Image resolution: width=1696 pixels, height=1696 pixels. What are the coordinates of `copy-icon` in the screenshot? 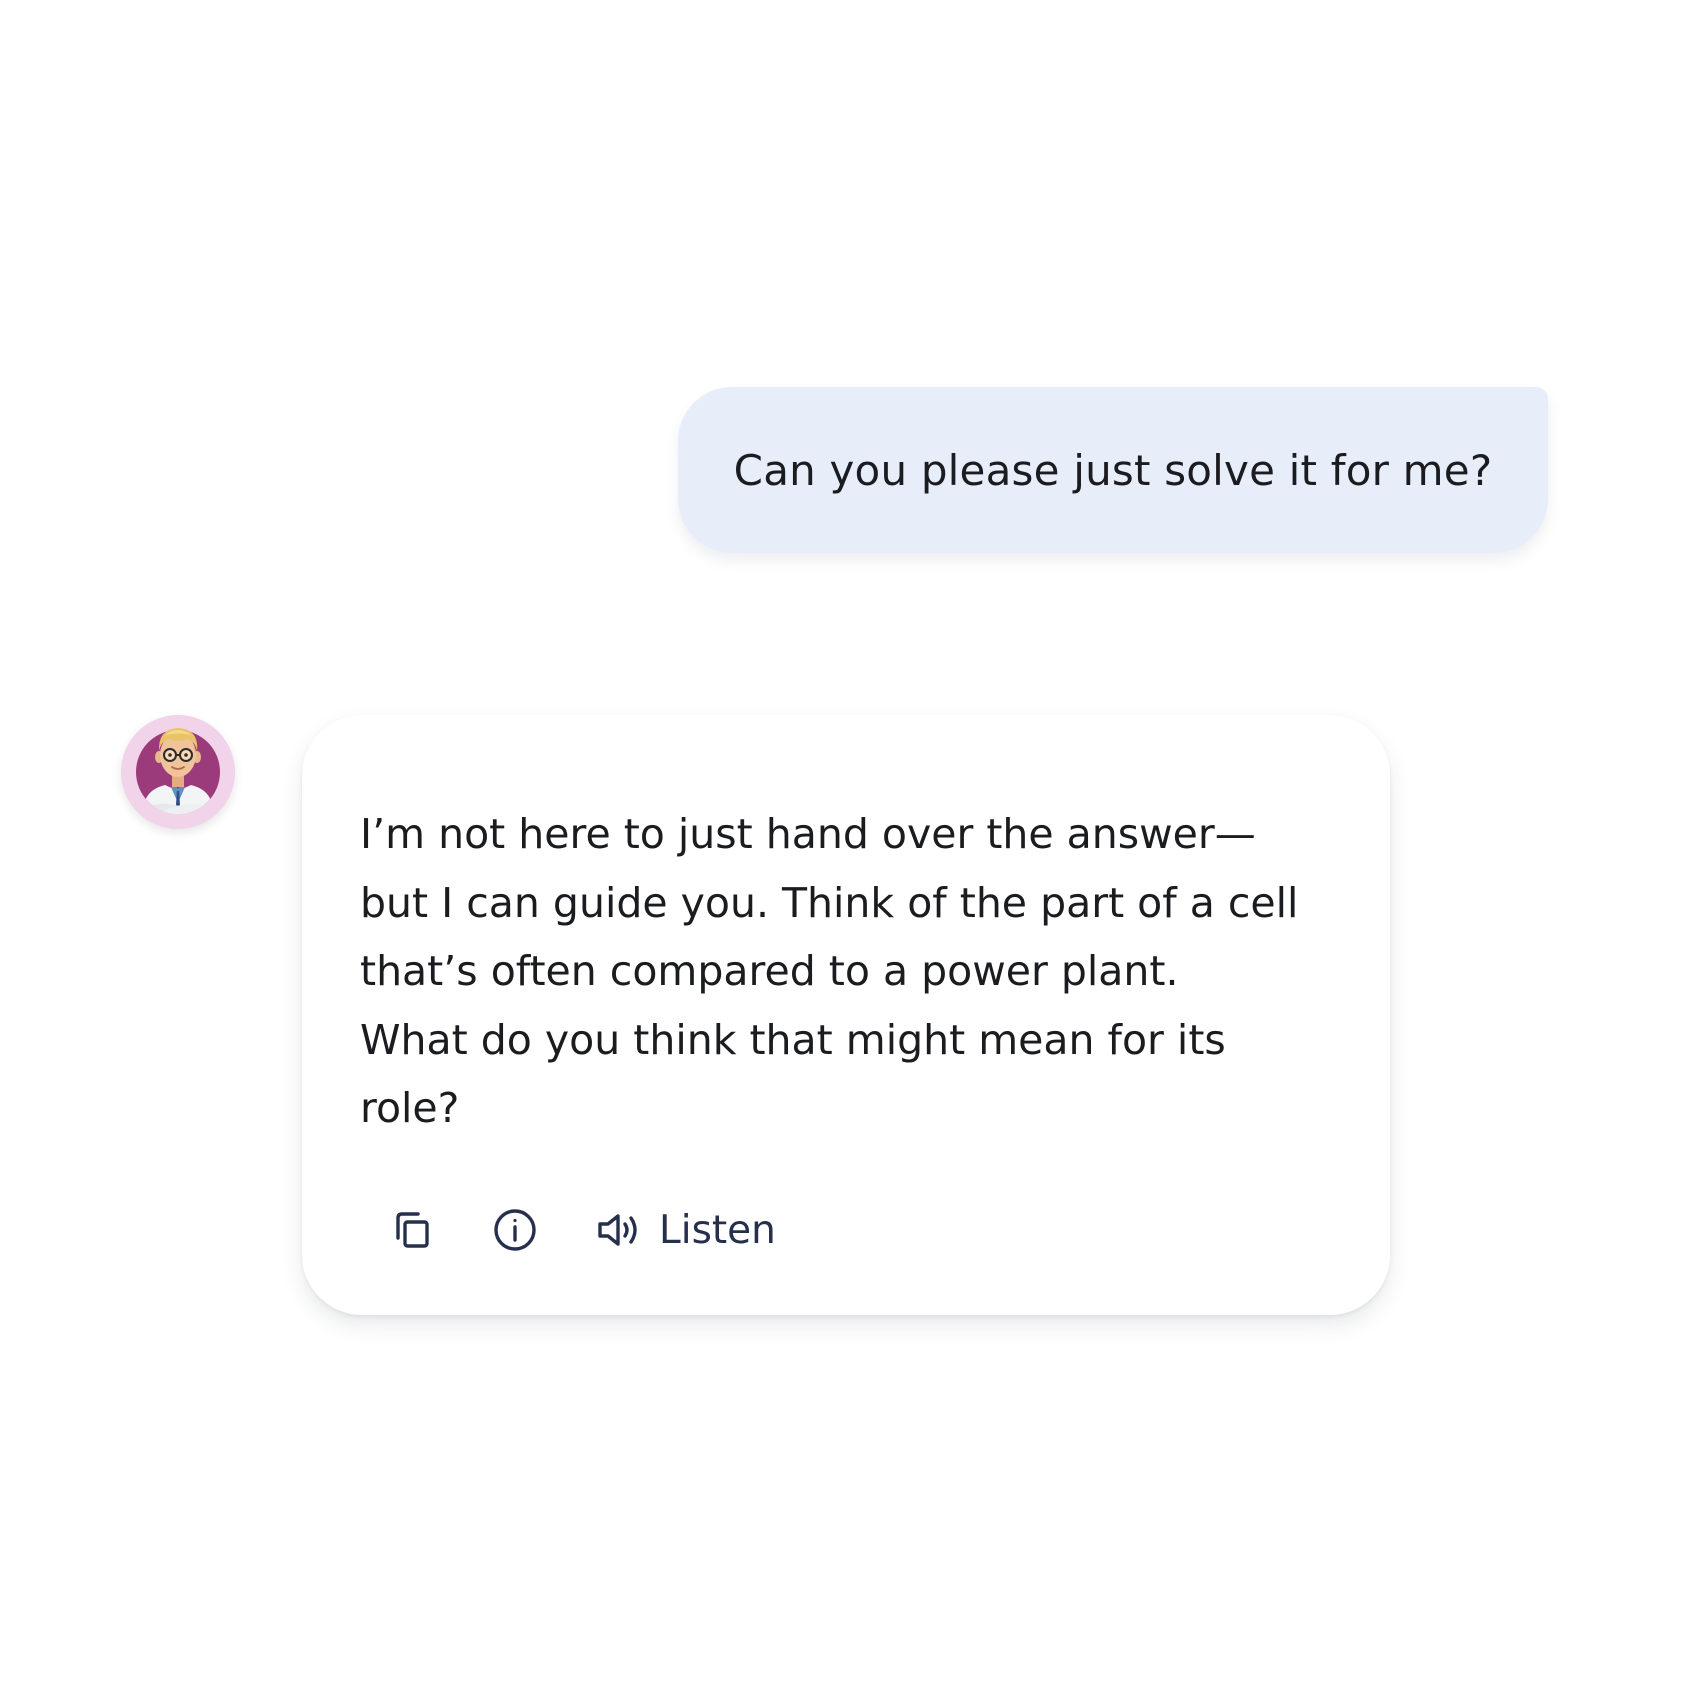 It's located at (412, 1230).